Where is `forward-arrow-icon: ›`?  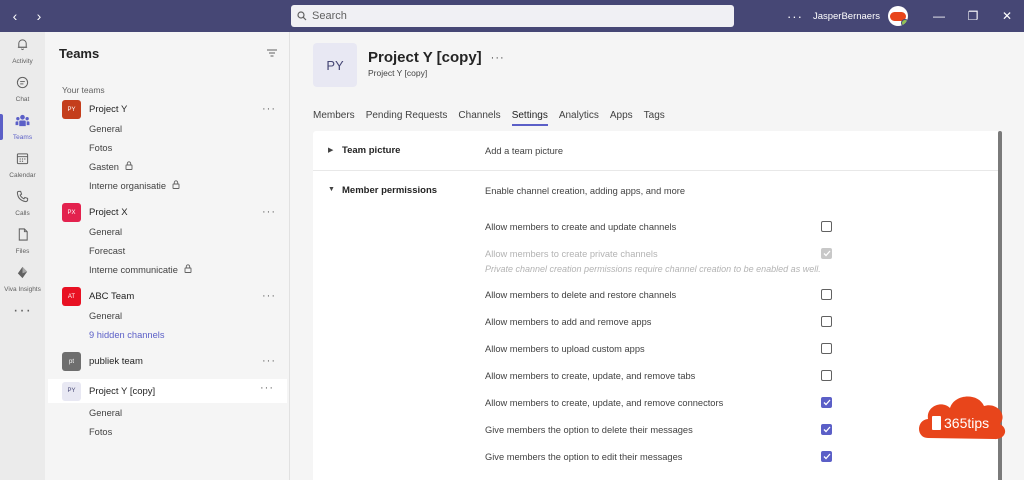
forward-arrow-icon: › is located at coordinates (39, 16).